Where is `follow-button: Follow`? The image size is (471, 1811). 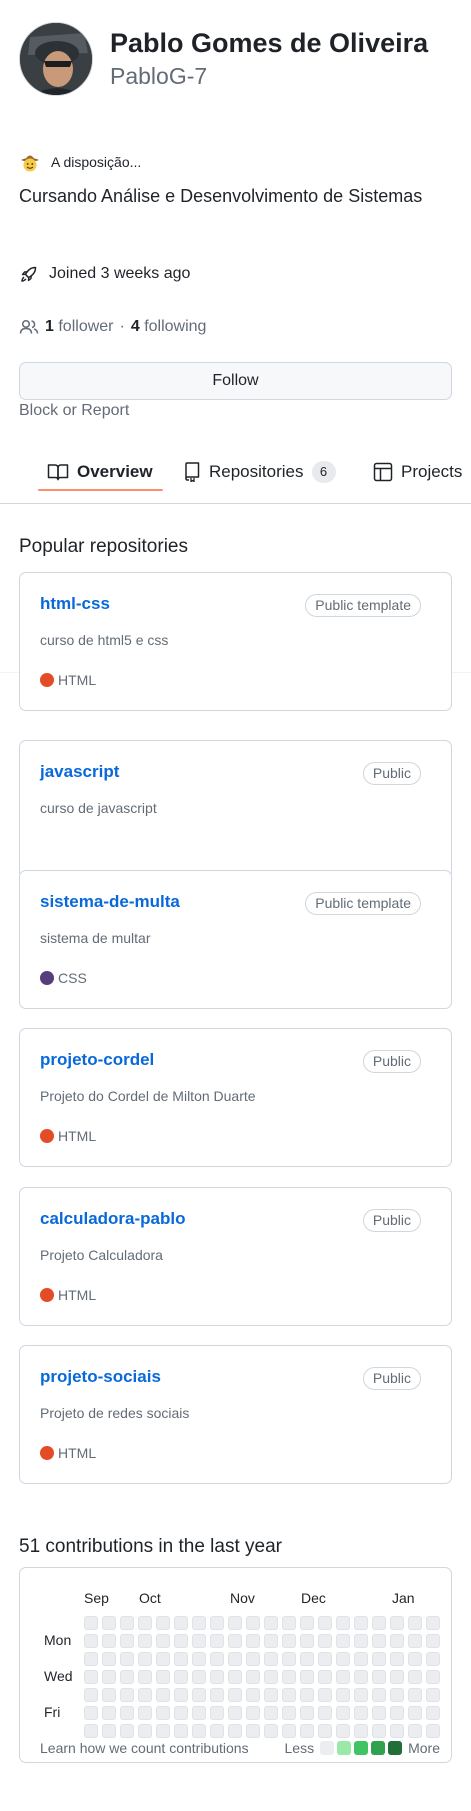 follow-button: Follow is located at coordinates (235, 381).